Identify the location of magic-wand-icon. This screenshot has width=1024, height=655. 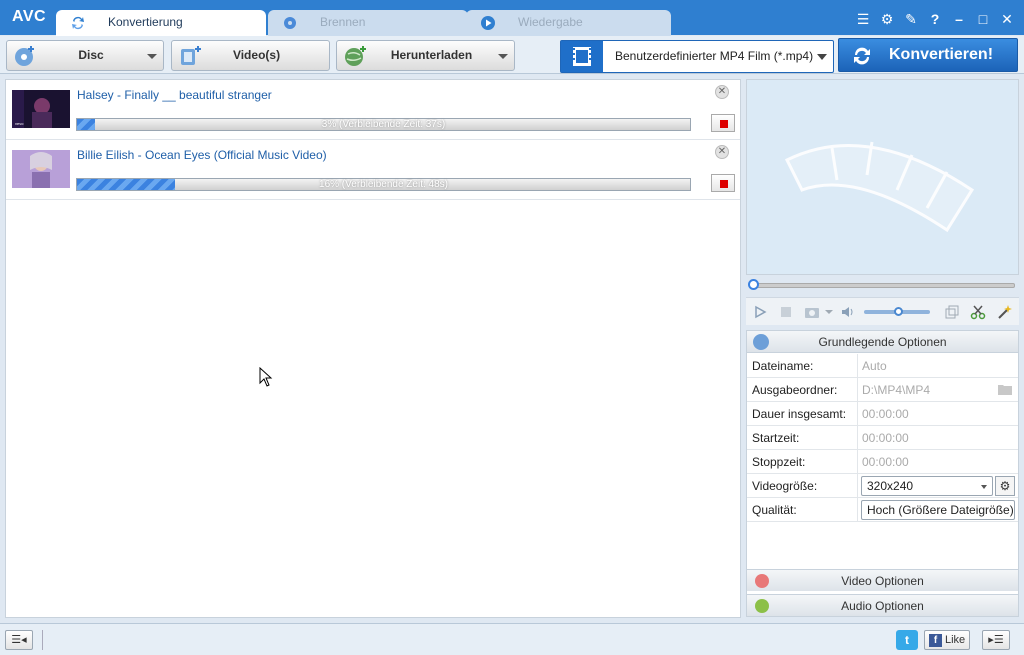
(1004, 312).